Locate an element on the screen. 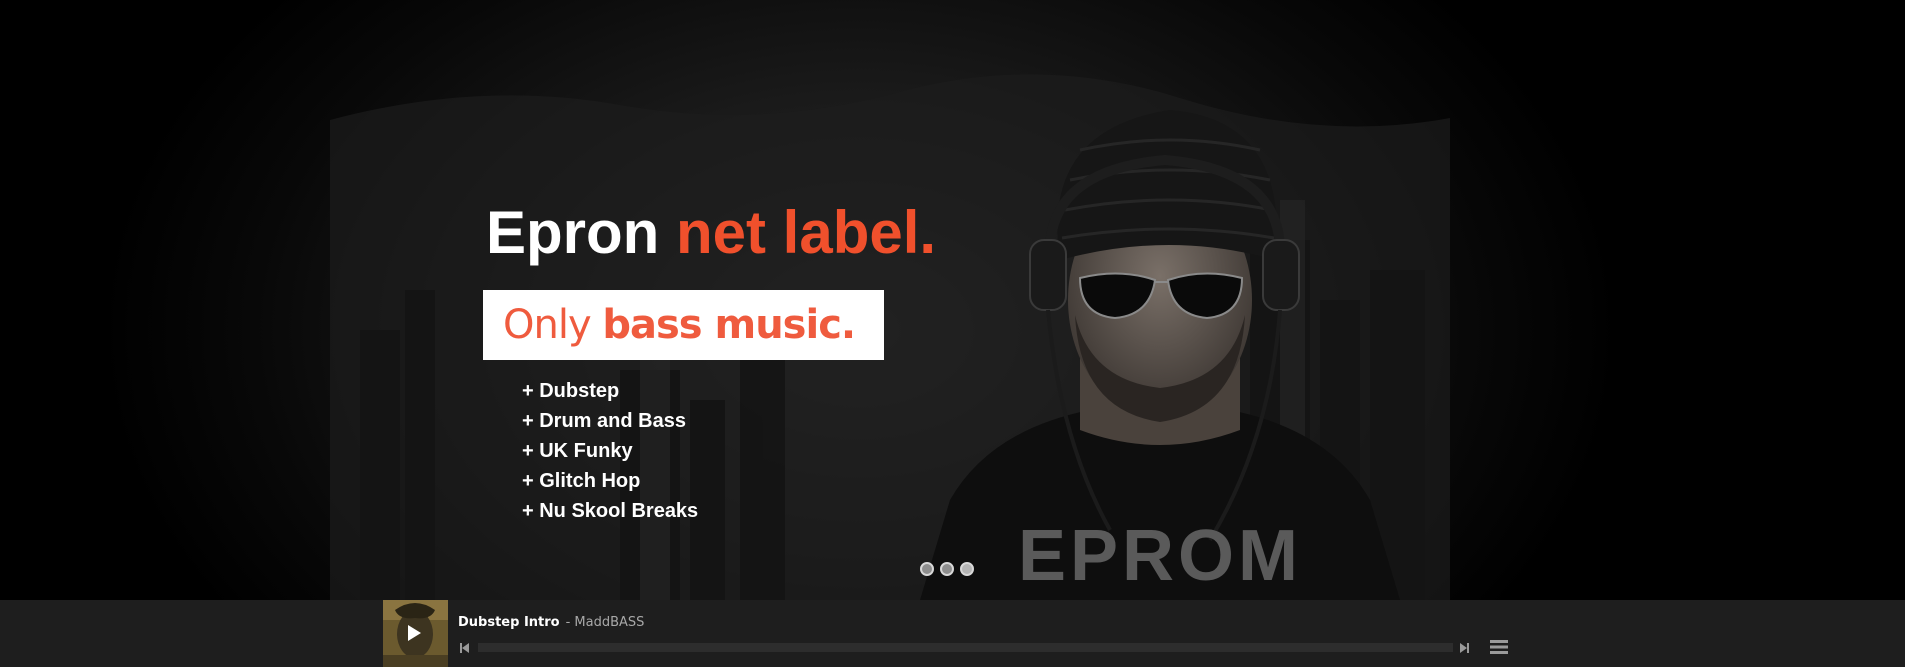 The width and height of the screenshot is (1905, 667). playlist-icon is located at coordinates (1499, 647).